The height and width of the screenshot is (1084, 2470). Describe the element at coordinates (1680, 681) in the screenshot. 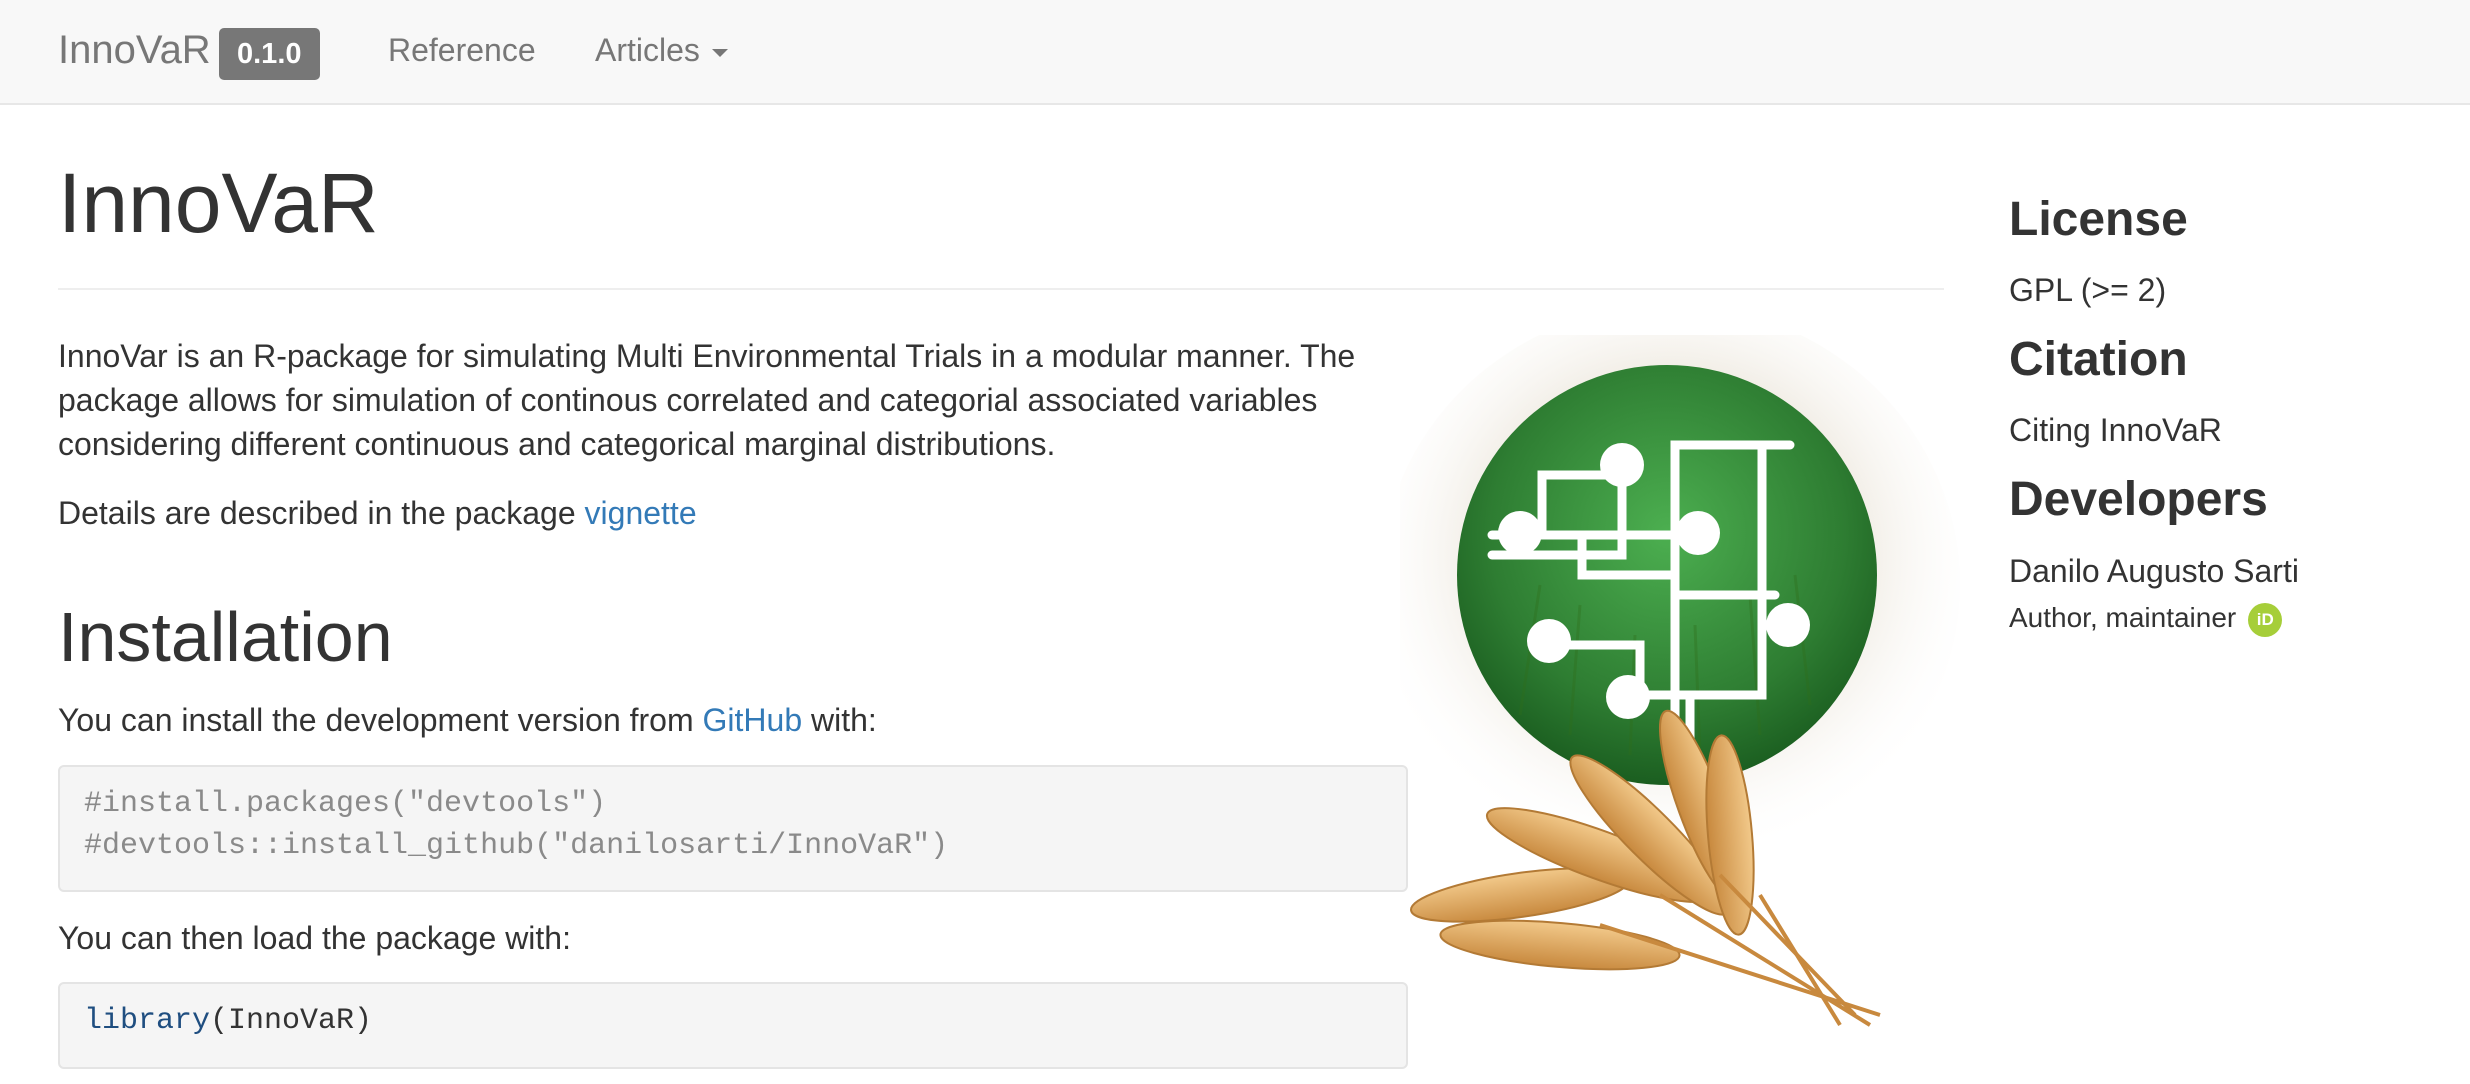

I see `innovar-hex-logo` at that location.